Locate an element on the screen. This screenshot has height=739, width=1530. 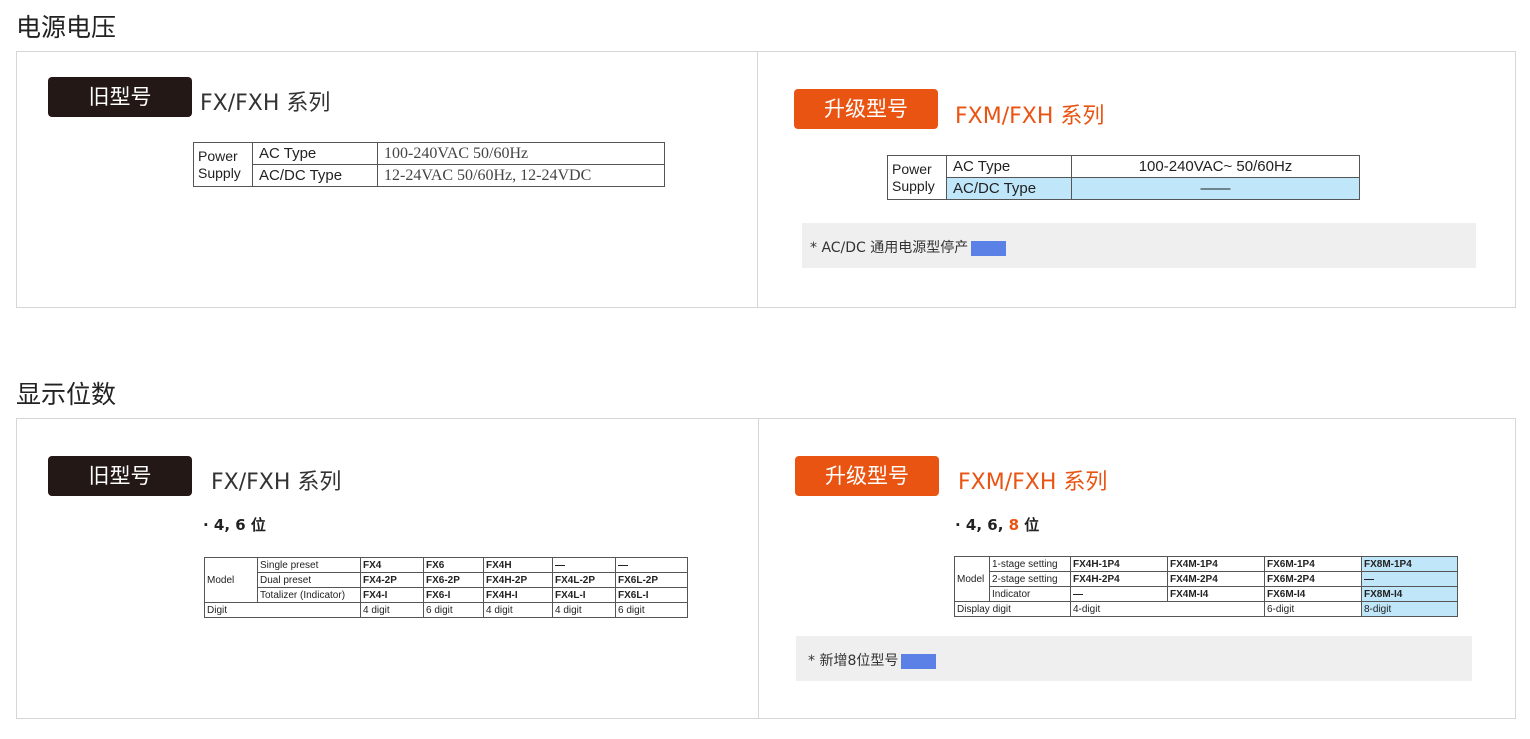
model-cell: FX4H-2P4 is located at coordinates (1119, 579).